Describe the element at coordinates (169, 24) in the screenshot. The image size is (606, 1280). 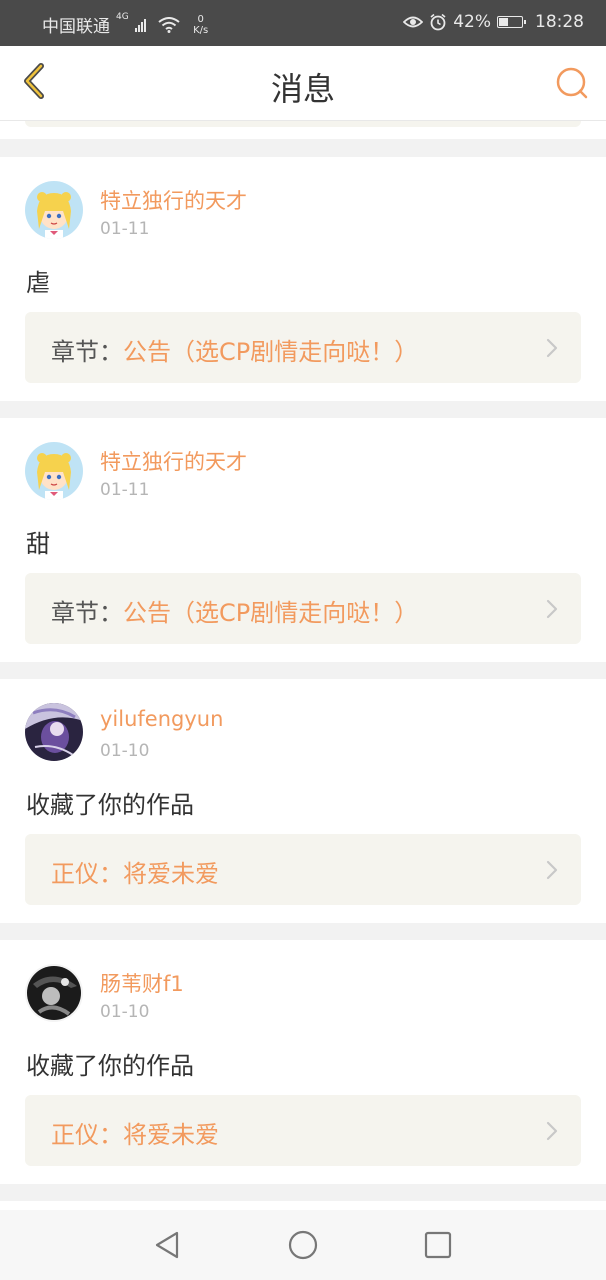
I see `wifi-icon` at that location.